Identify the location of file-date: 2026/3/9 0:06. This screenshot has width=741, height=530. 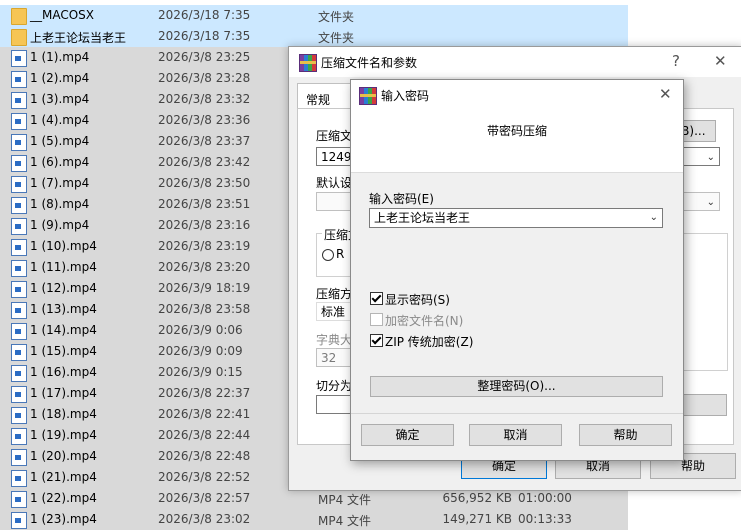
(200, 330).